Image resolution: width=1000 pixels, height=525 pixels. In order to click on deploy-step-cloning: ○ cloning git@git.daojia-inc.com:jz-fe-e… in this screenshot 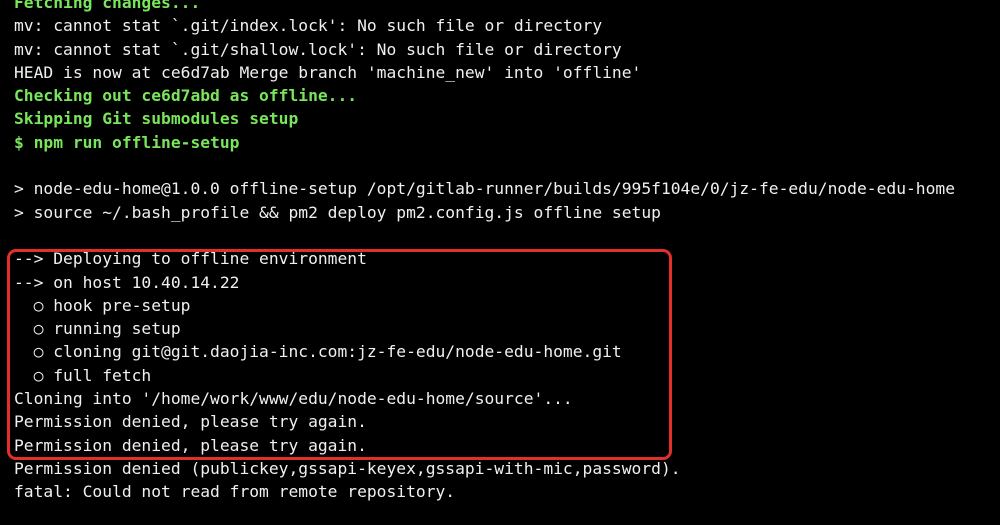, I will do `click(318, 352)`.